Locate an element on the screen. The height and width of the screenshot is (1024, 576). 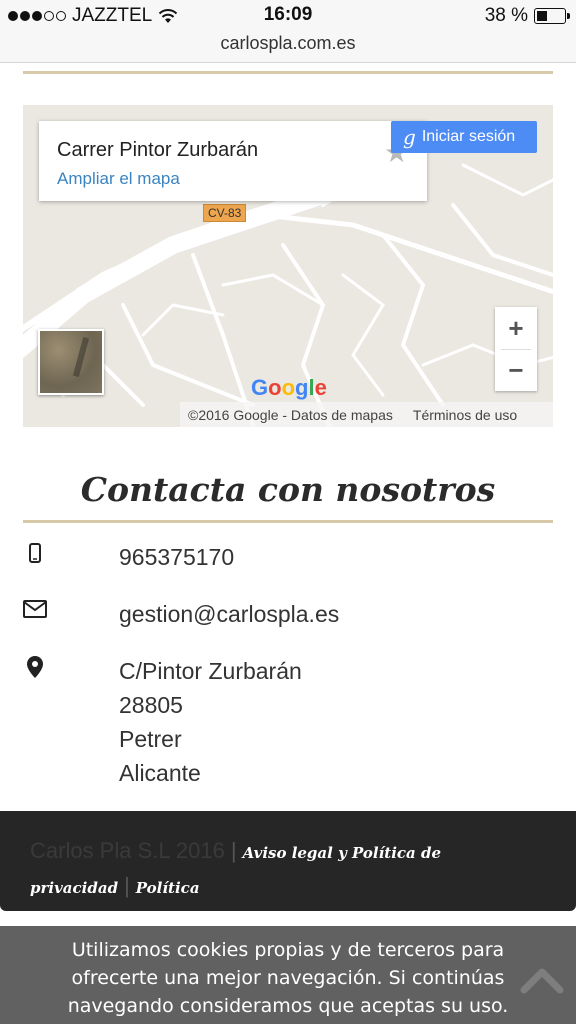
section-divider is located at coordinates (288, 72).